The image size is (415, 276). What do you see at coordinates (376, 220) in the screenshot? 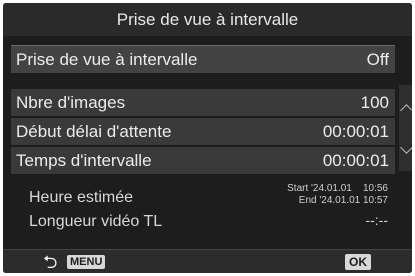
I see `tl-video-length-value: --:--` at bounding box center [376, 220].